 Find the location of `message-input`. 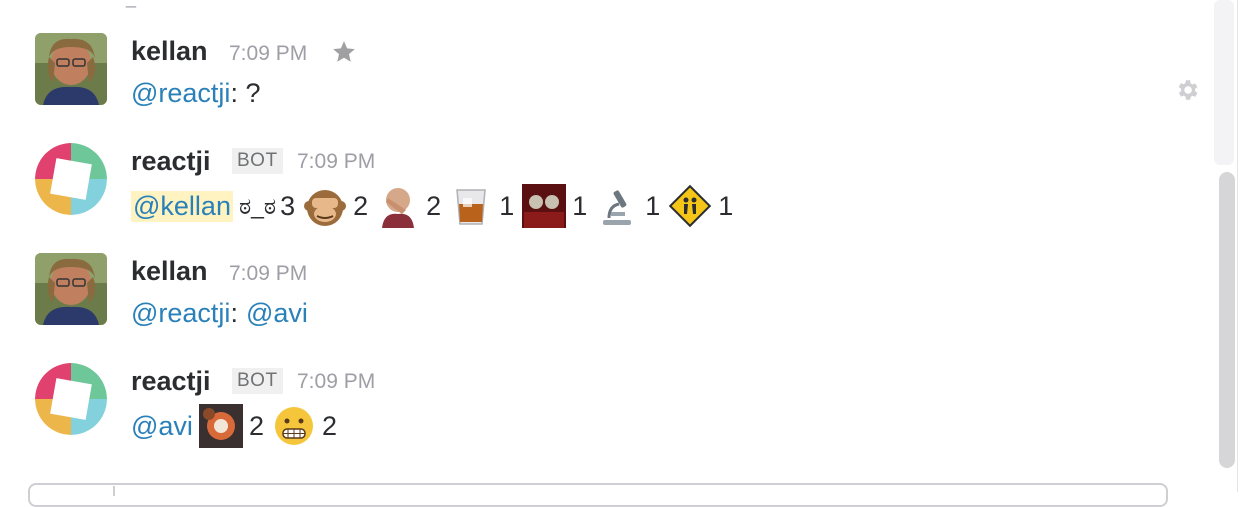

message-input is located at coordinates (598, 495).